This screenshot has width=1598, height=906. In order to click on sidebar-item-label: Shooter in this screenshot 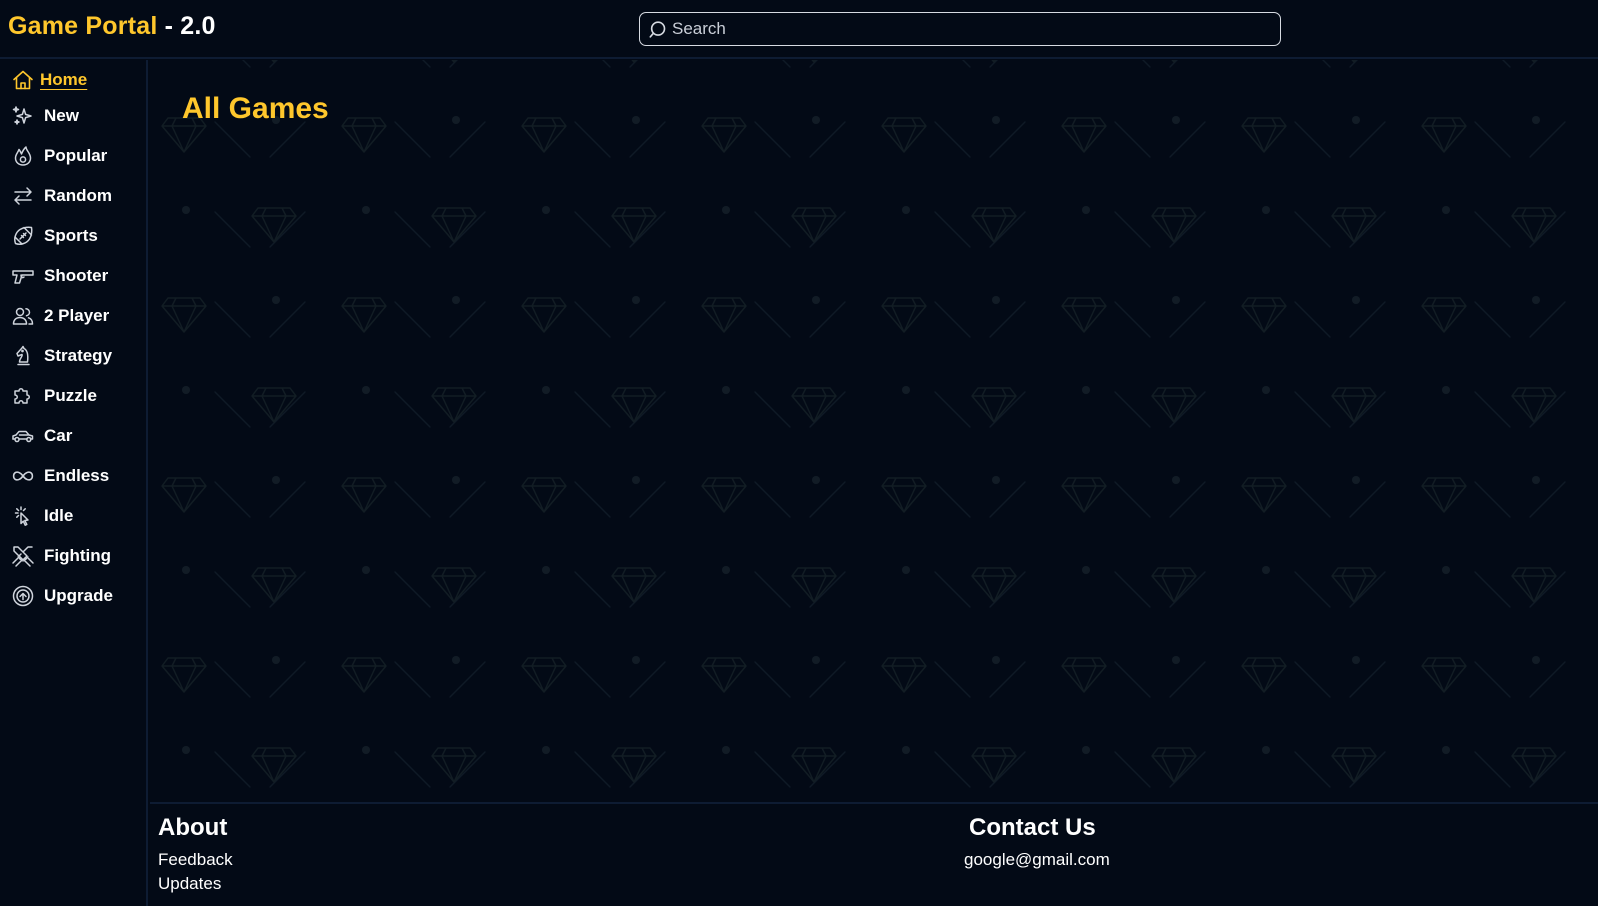, I will do `click(76, 275)`.